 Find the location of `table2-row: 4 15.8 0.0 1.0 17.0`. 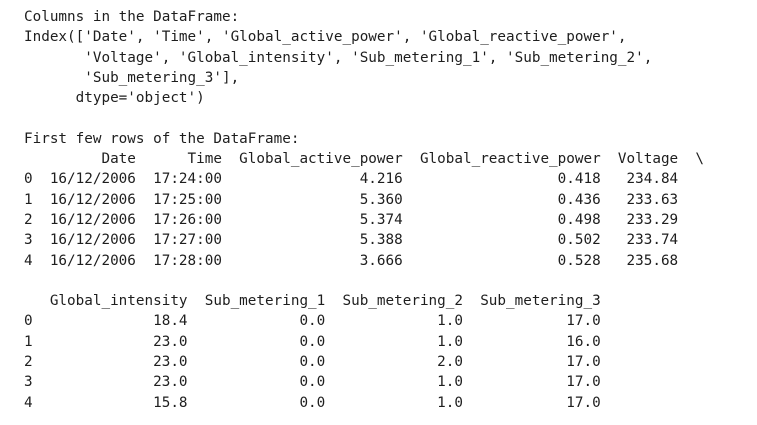

table2-row: 4 15.8 0.0 1.0 17.0 is located at coordinates (312, 402).